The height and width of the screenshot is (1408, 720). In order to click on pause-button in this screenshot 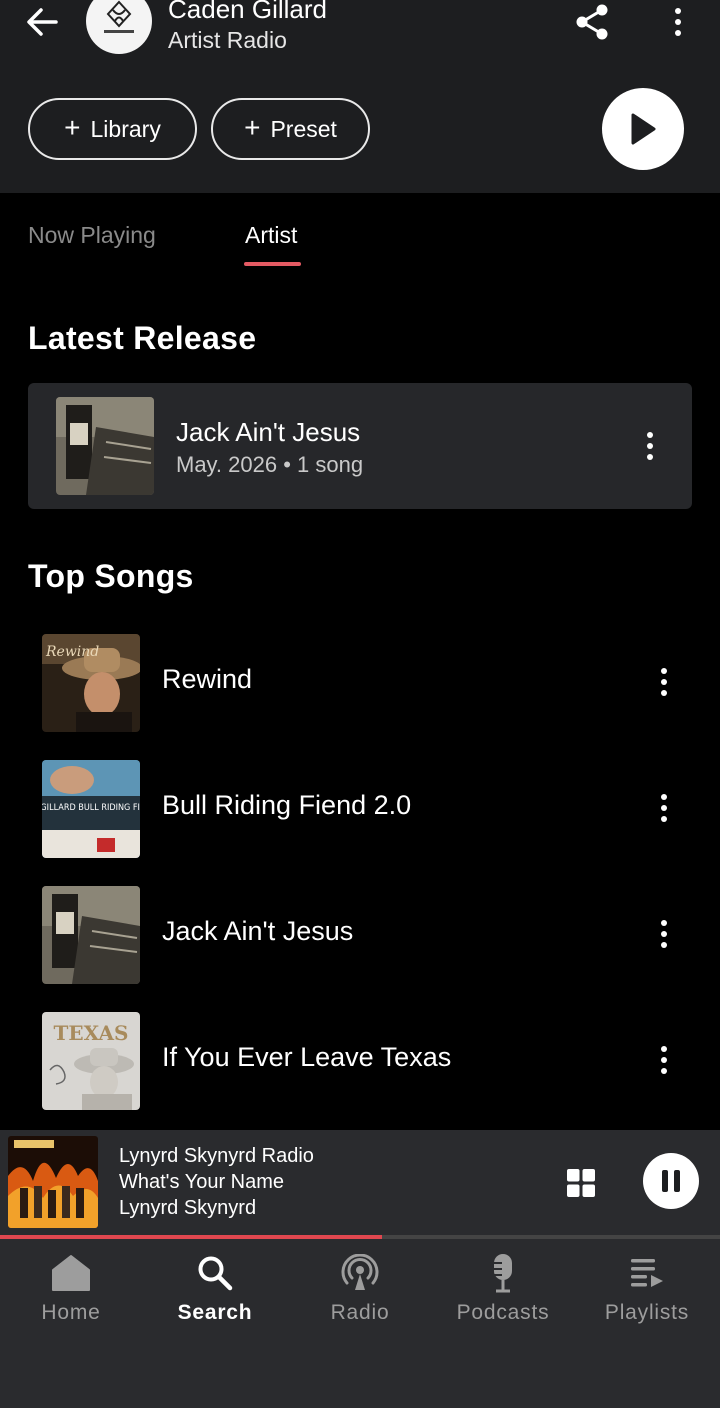, I will do `click(671, 1181)`.